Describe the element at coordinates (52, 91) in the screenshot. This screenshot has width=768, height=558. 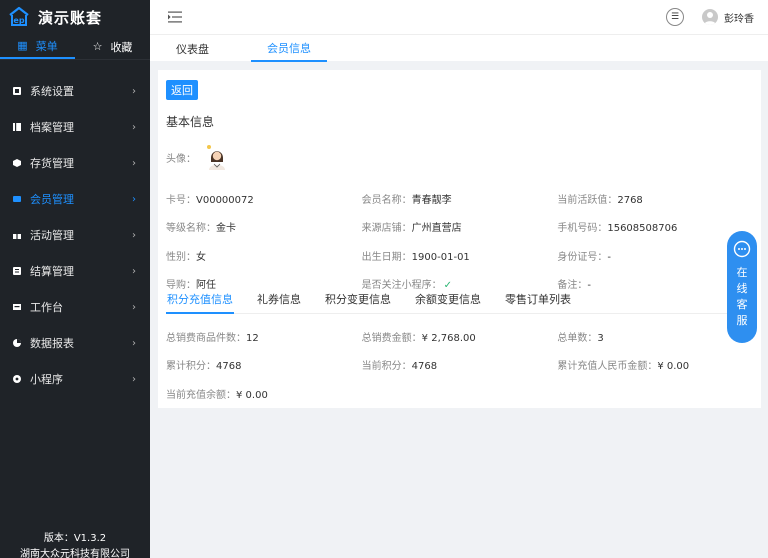
I see `menu-item-label: 系统设置` at that location.